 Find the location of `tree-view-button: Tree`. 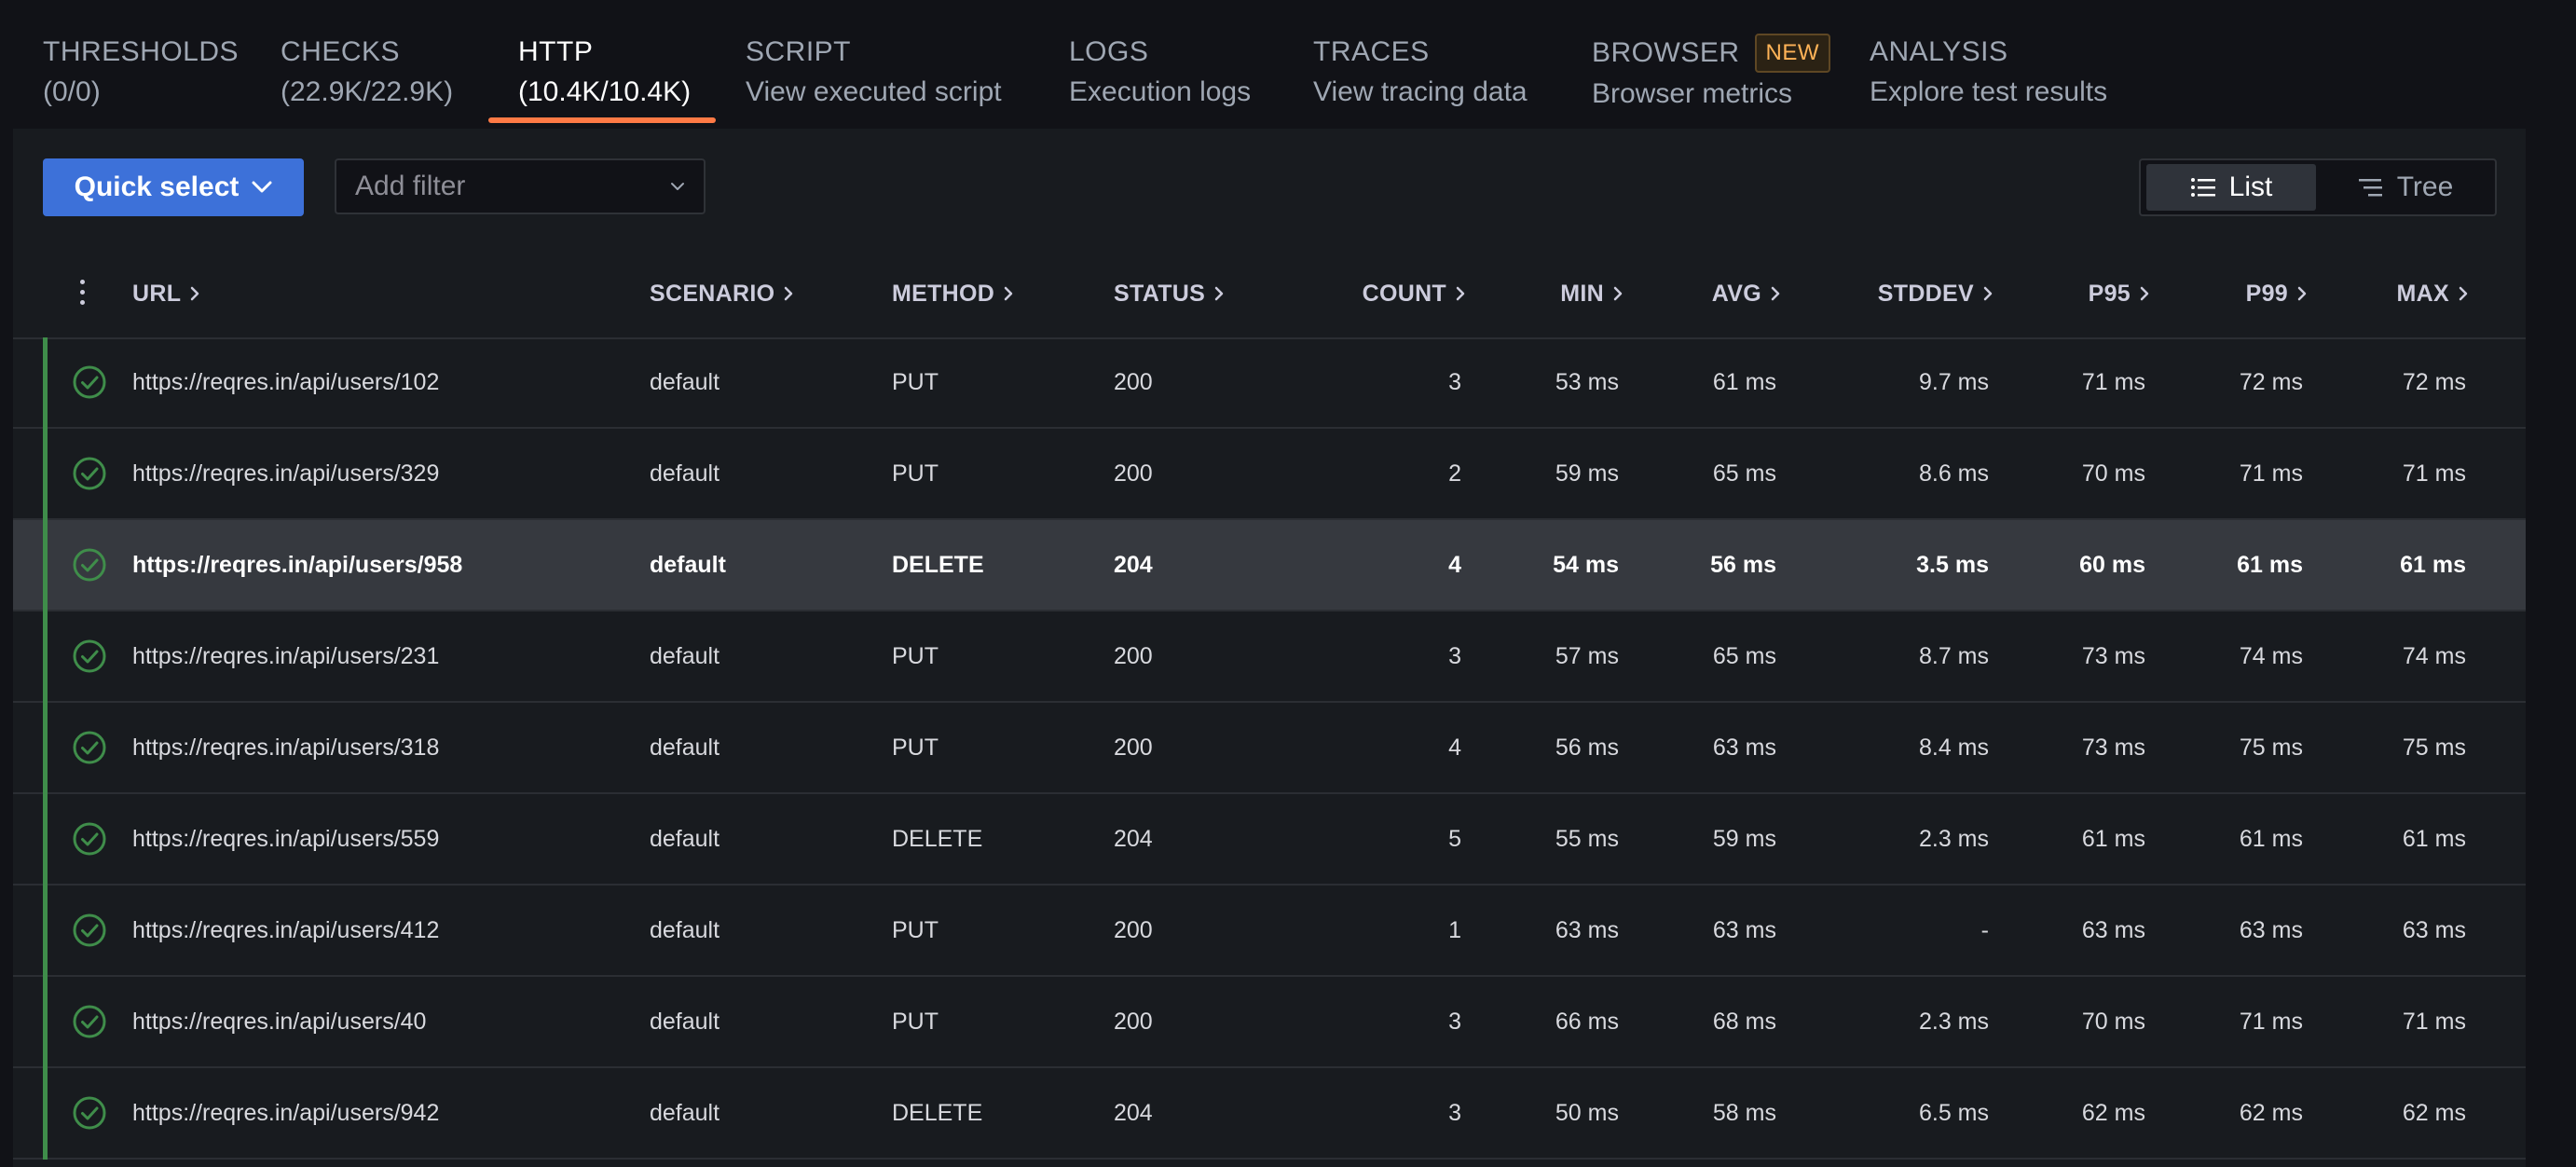

tree-view-button: Tree is located at coordinates (2405, 187).